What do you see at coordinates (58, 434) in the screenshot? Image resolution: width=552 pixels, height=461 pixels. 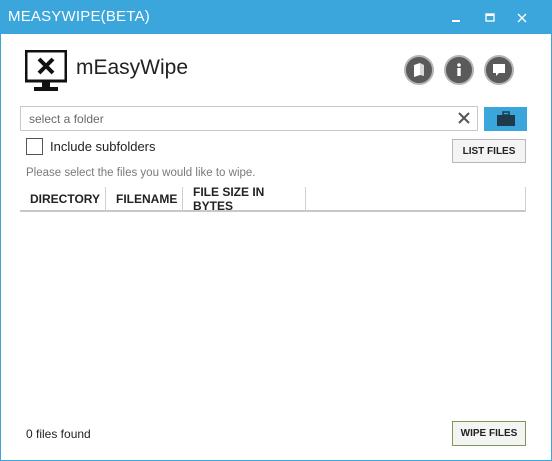 I see `files-found-status: 0 files found` at bounding box center [58, 434].